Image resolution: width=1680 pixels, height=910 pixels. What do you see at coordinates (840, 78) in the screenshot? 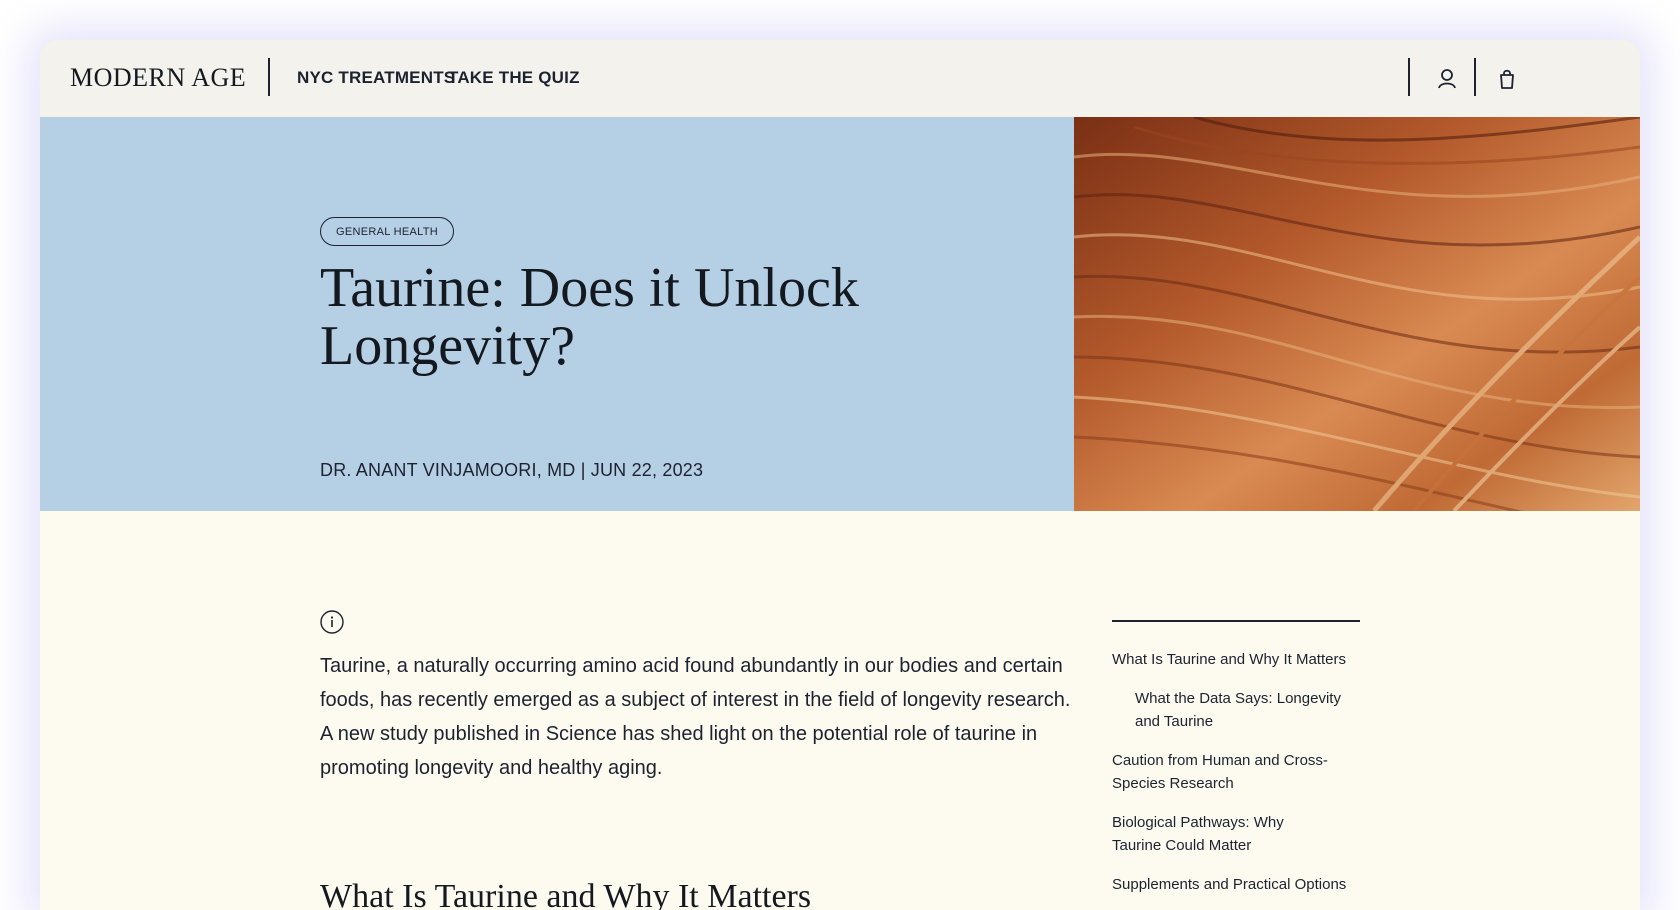
I see `site-header: MODERN AGE NYC TREATMENTS TAKE THE QUIZ` at bounding box center [840, 78].